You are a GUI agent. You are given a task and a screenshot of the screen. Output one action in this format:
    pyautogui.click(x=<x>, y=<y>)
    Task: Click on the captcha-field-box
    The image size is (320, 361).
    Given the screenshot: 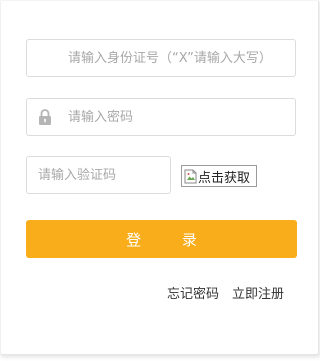 What is the action you would take?
    pyautogui.click(x=98, y=175)
    